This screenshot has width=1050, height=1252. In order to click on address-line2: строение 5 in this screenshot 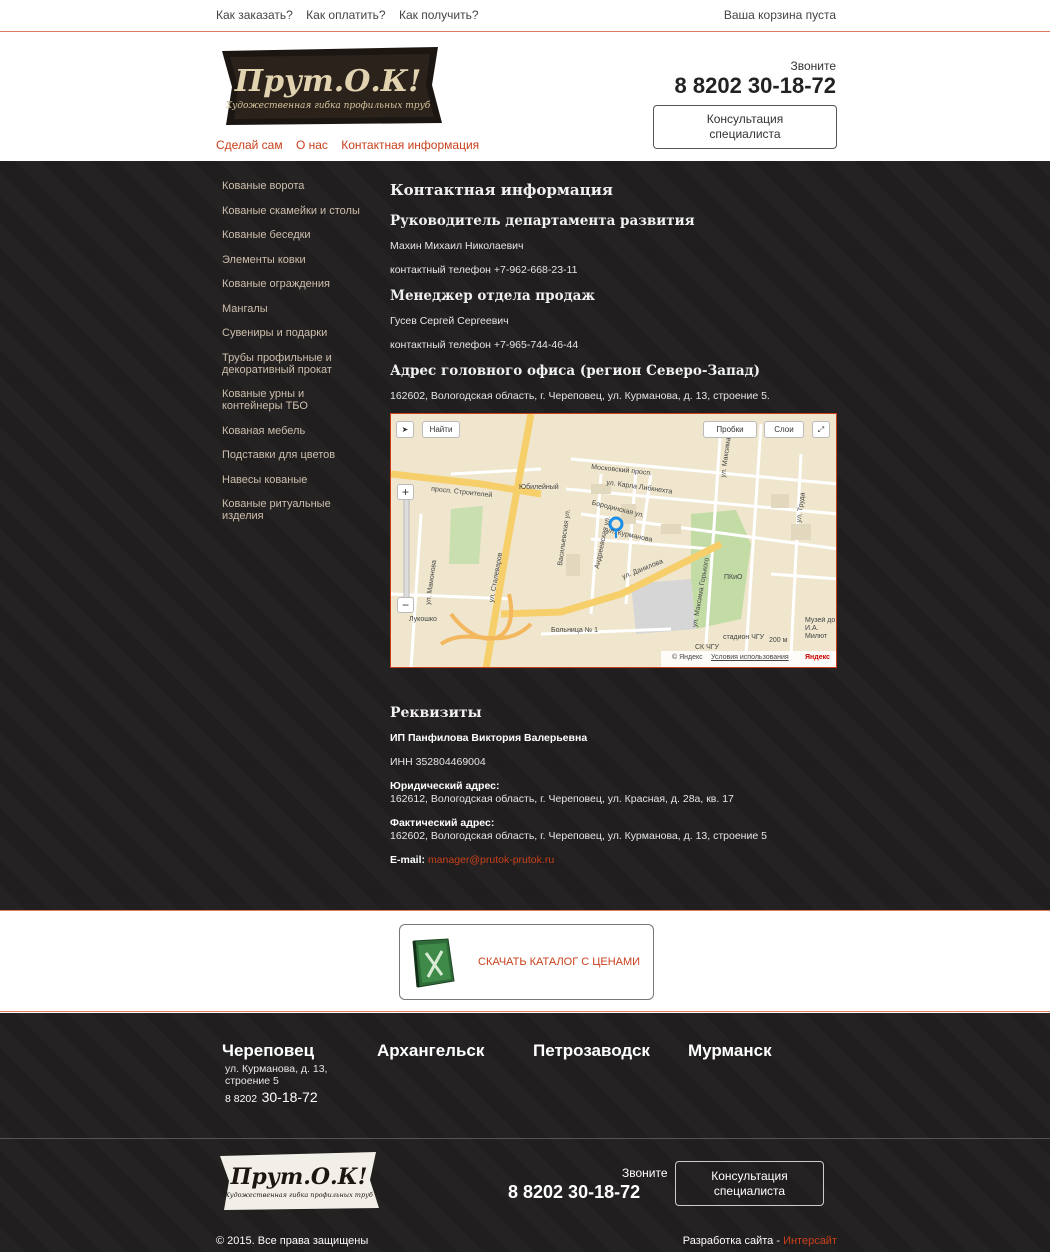, I will do `click(252, 1081)`.